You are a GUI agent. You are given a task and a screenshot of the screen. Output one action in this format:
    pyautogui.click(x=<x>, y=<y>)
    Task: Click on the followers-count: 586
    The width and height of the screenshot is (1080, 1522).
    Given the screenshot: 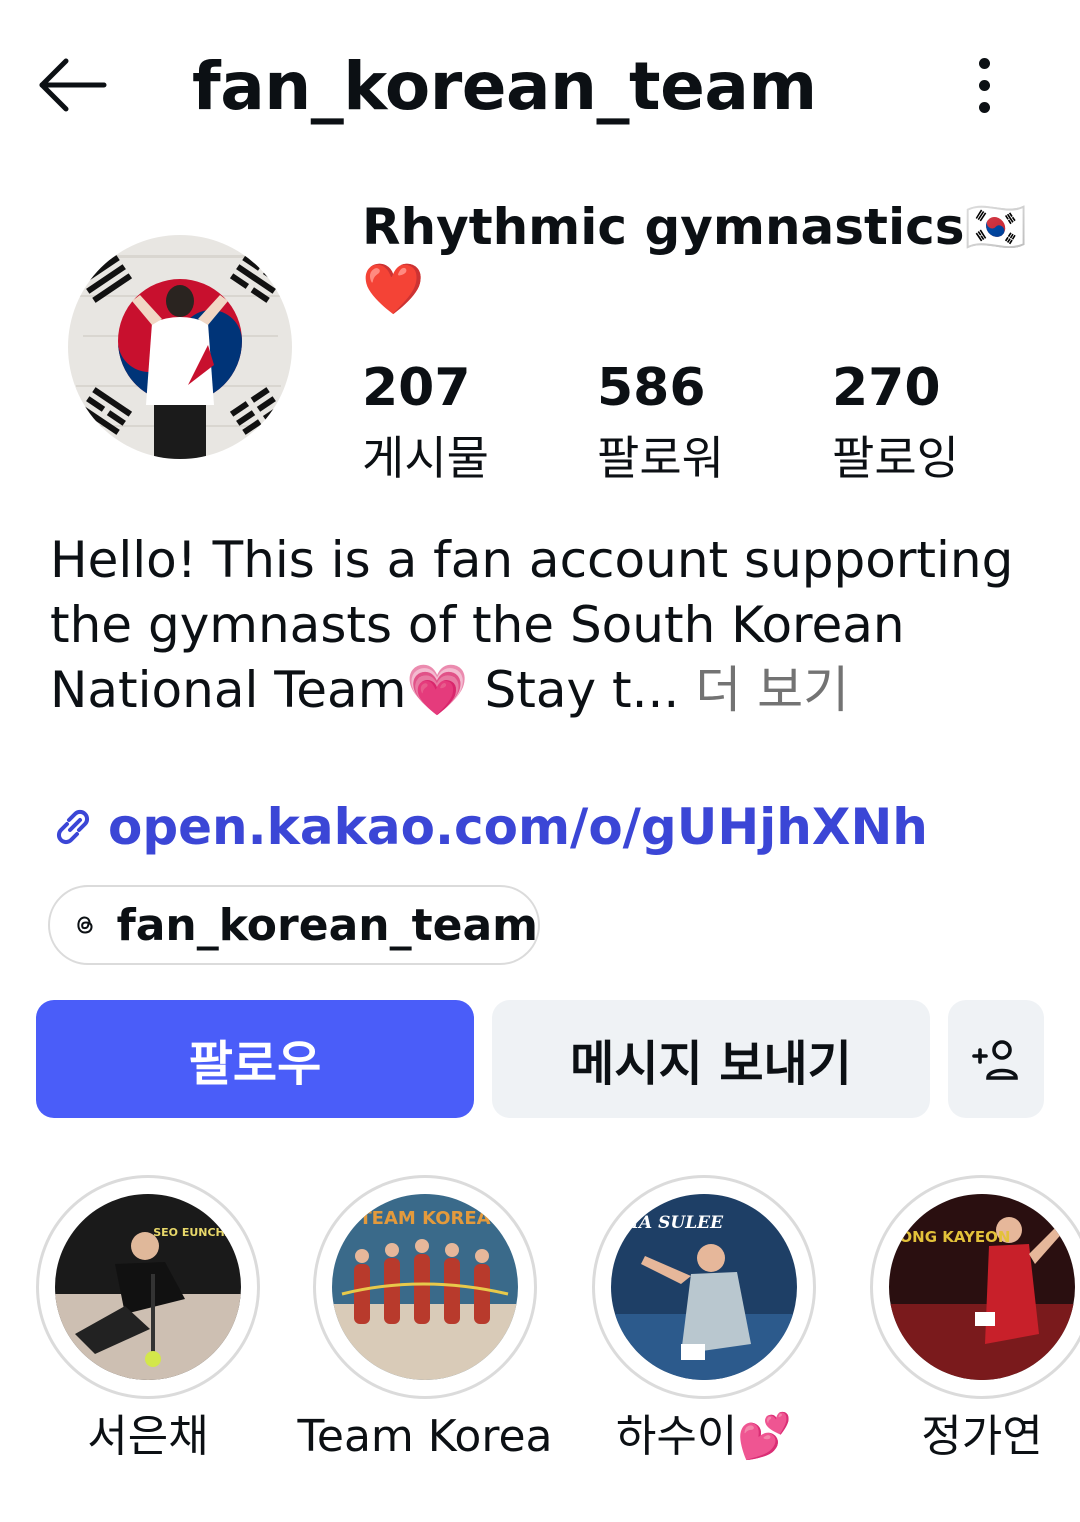 What is the action you would take?
    pyautogui.click(x=651, y=388)
    